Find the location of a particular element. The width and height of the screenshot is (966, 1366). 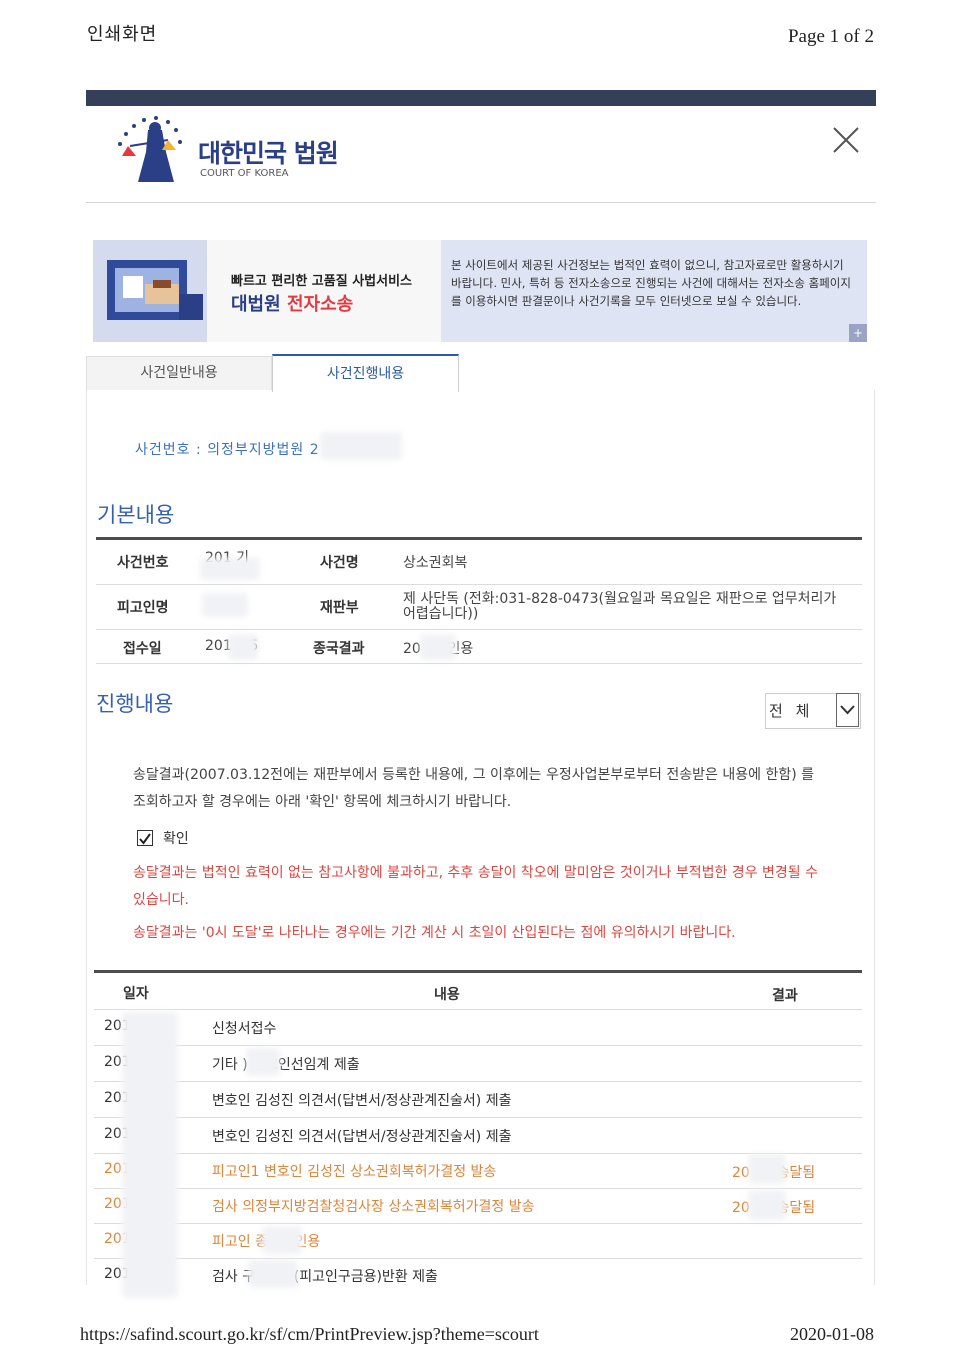

print-title: 인쇄화면 is located at coordinates (122, 34).